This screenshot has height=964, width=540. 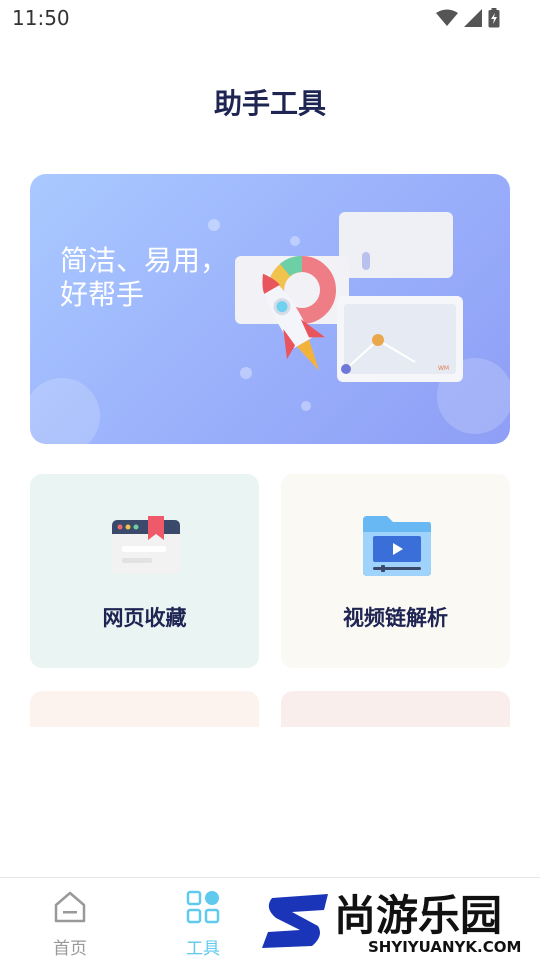 I want to click on tool-card-video-parser: 视频链解析, so click(x=395, y=571).